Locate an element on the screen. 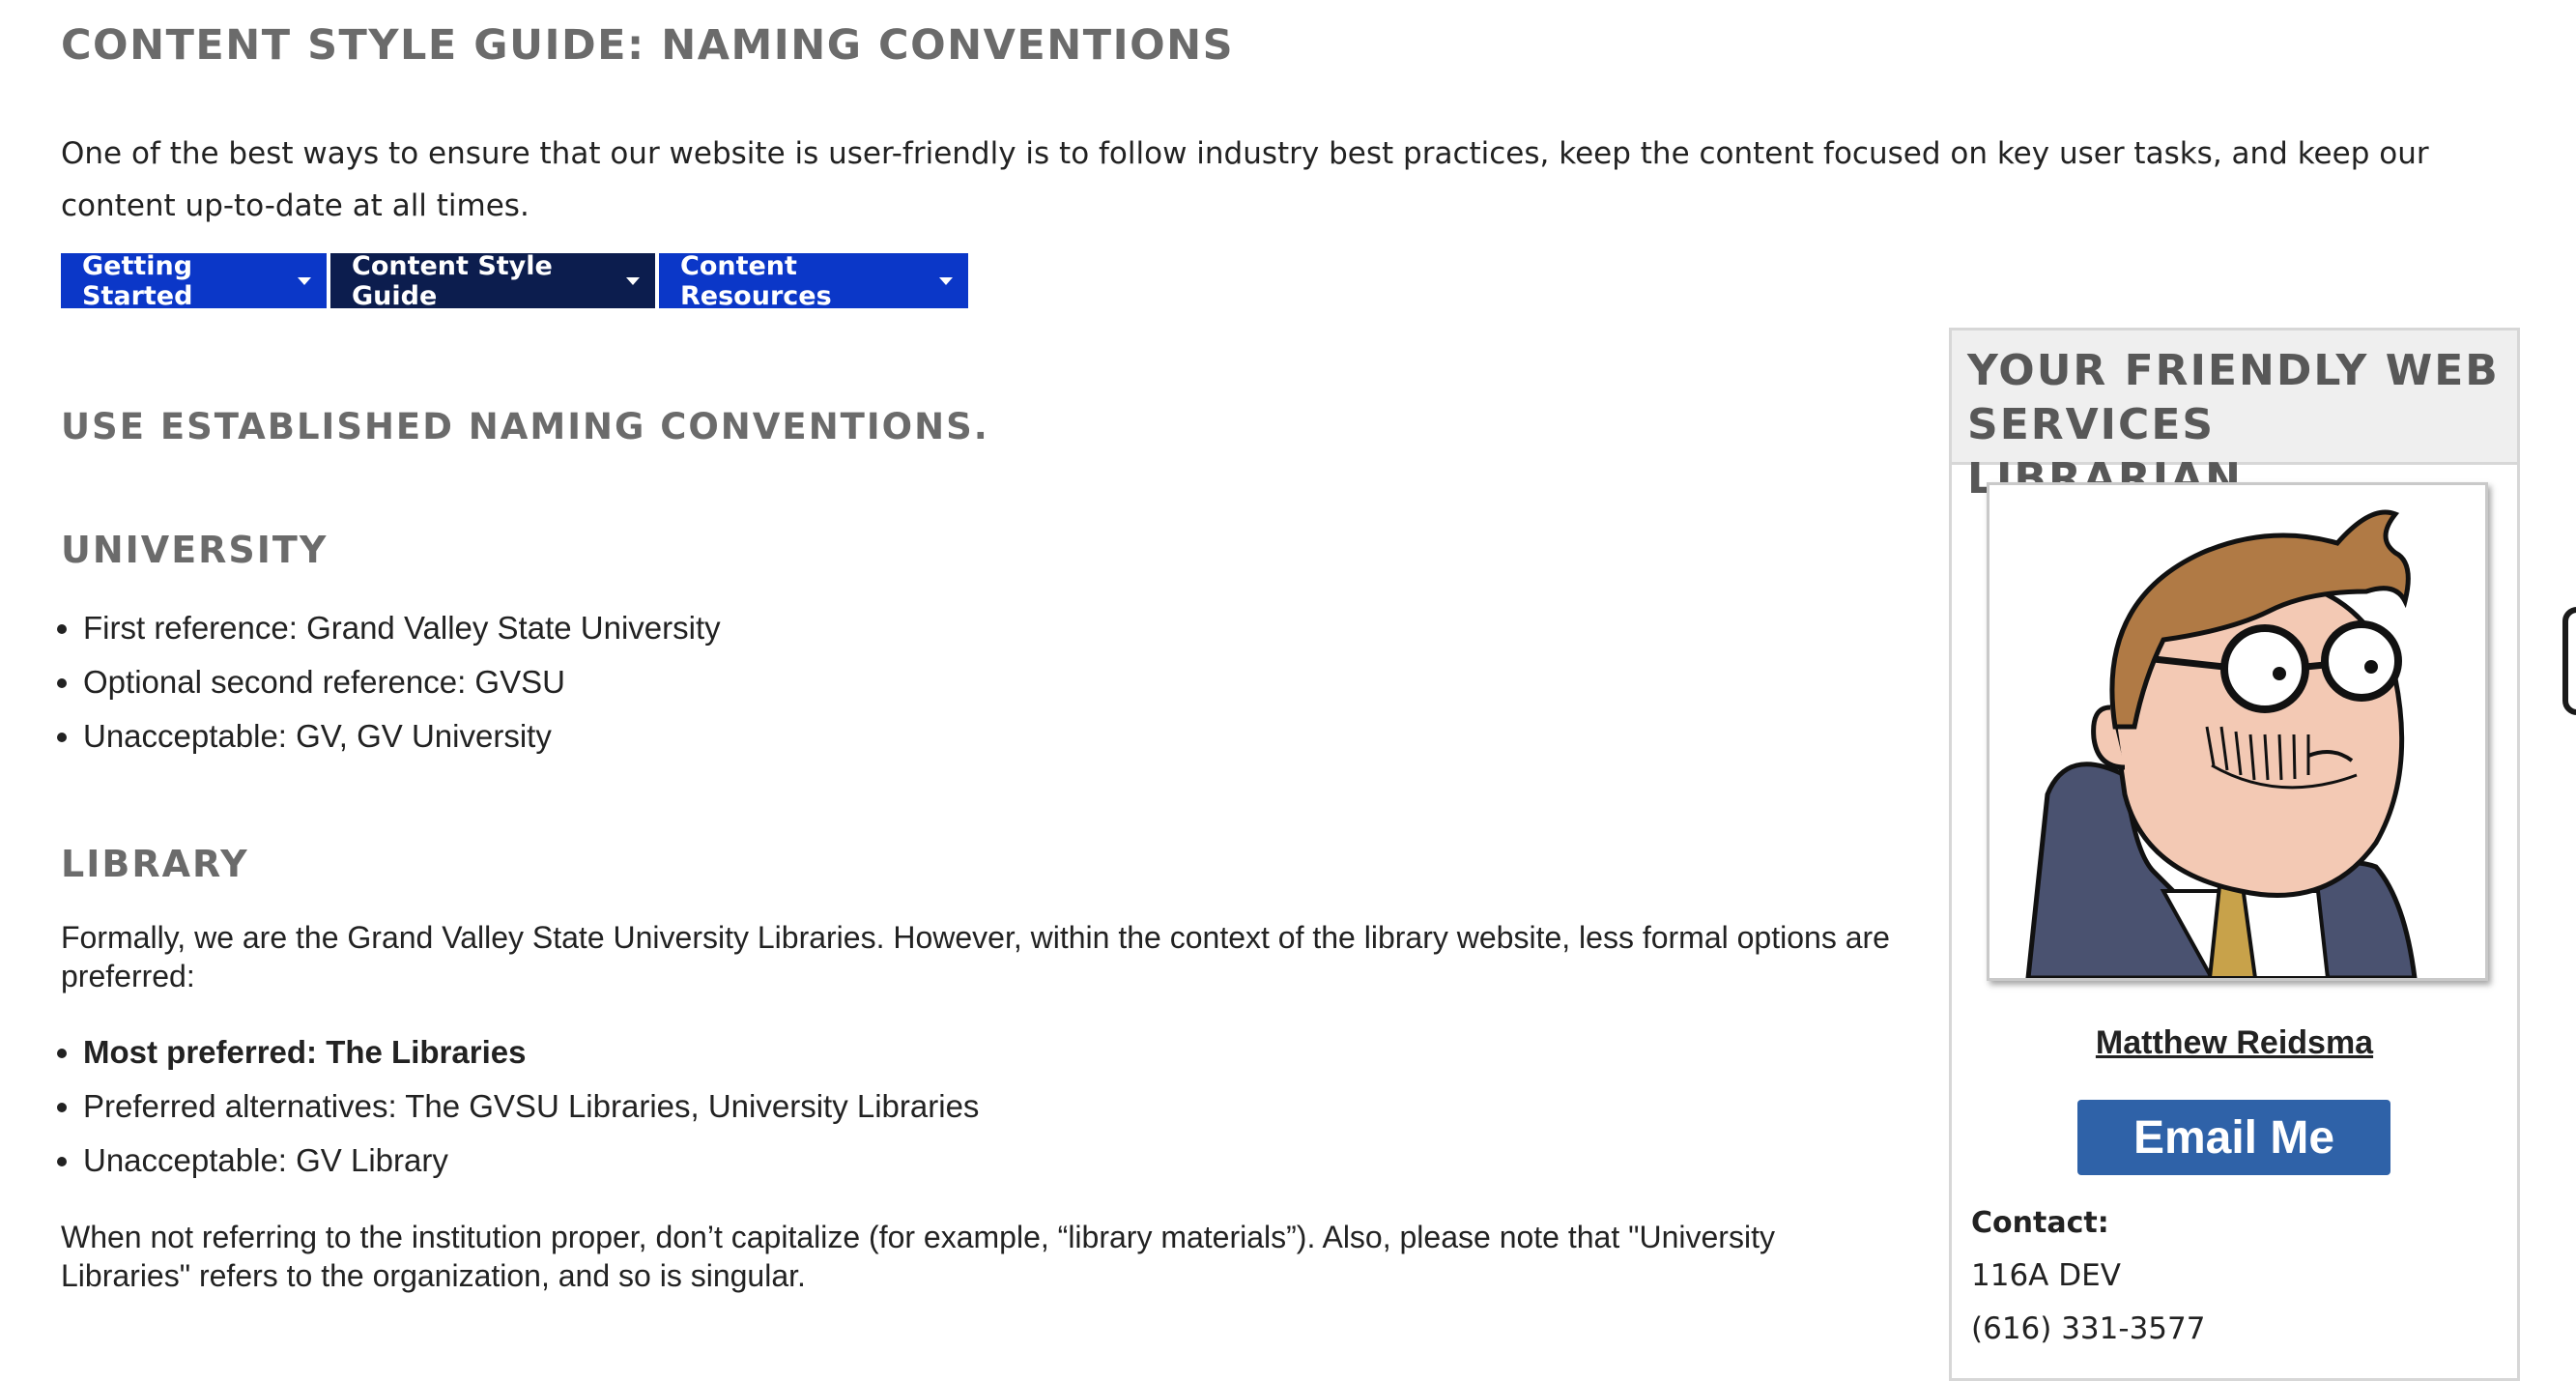 The width and height of the screenshot is (2576, 1381). tab-label: Content Resources is located at coordinates (756, 280).